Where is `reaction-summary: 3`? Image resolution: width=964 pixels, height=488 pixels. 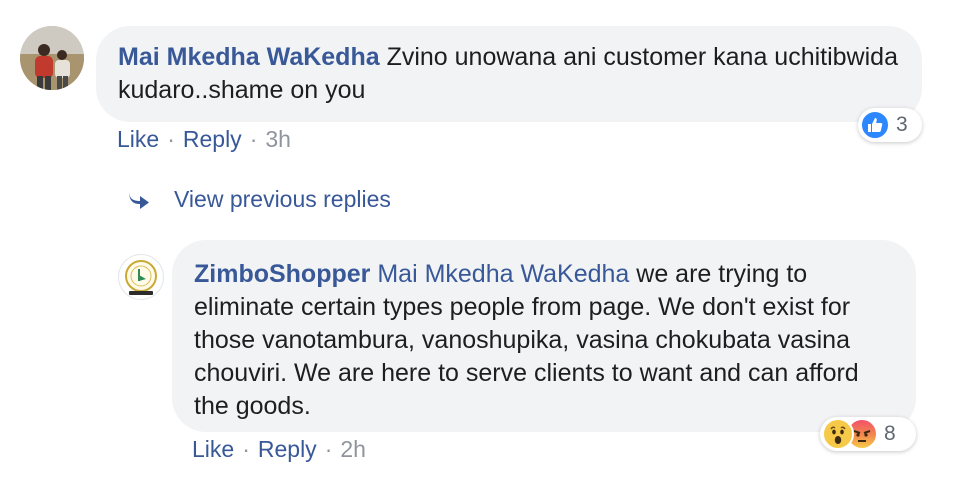
reaction-summary: 3 is located at coordinates (890, 125).